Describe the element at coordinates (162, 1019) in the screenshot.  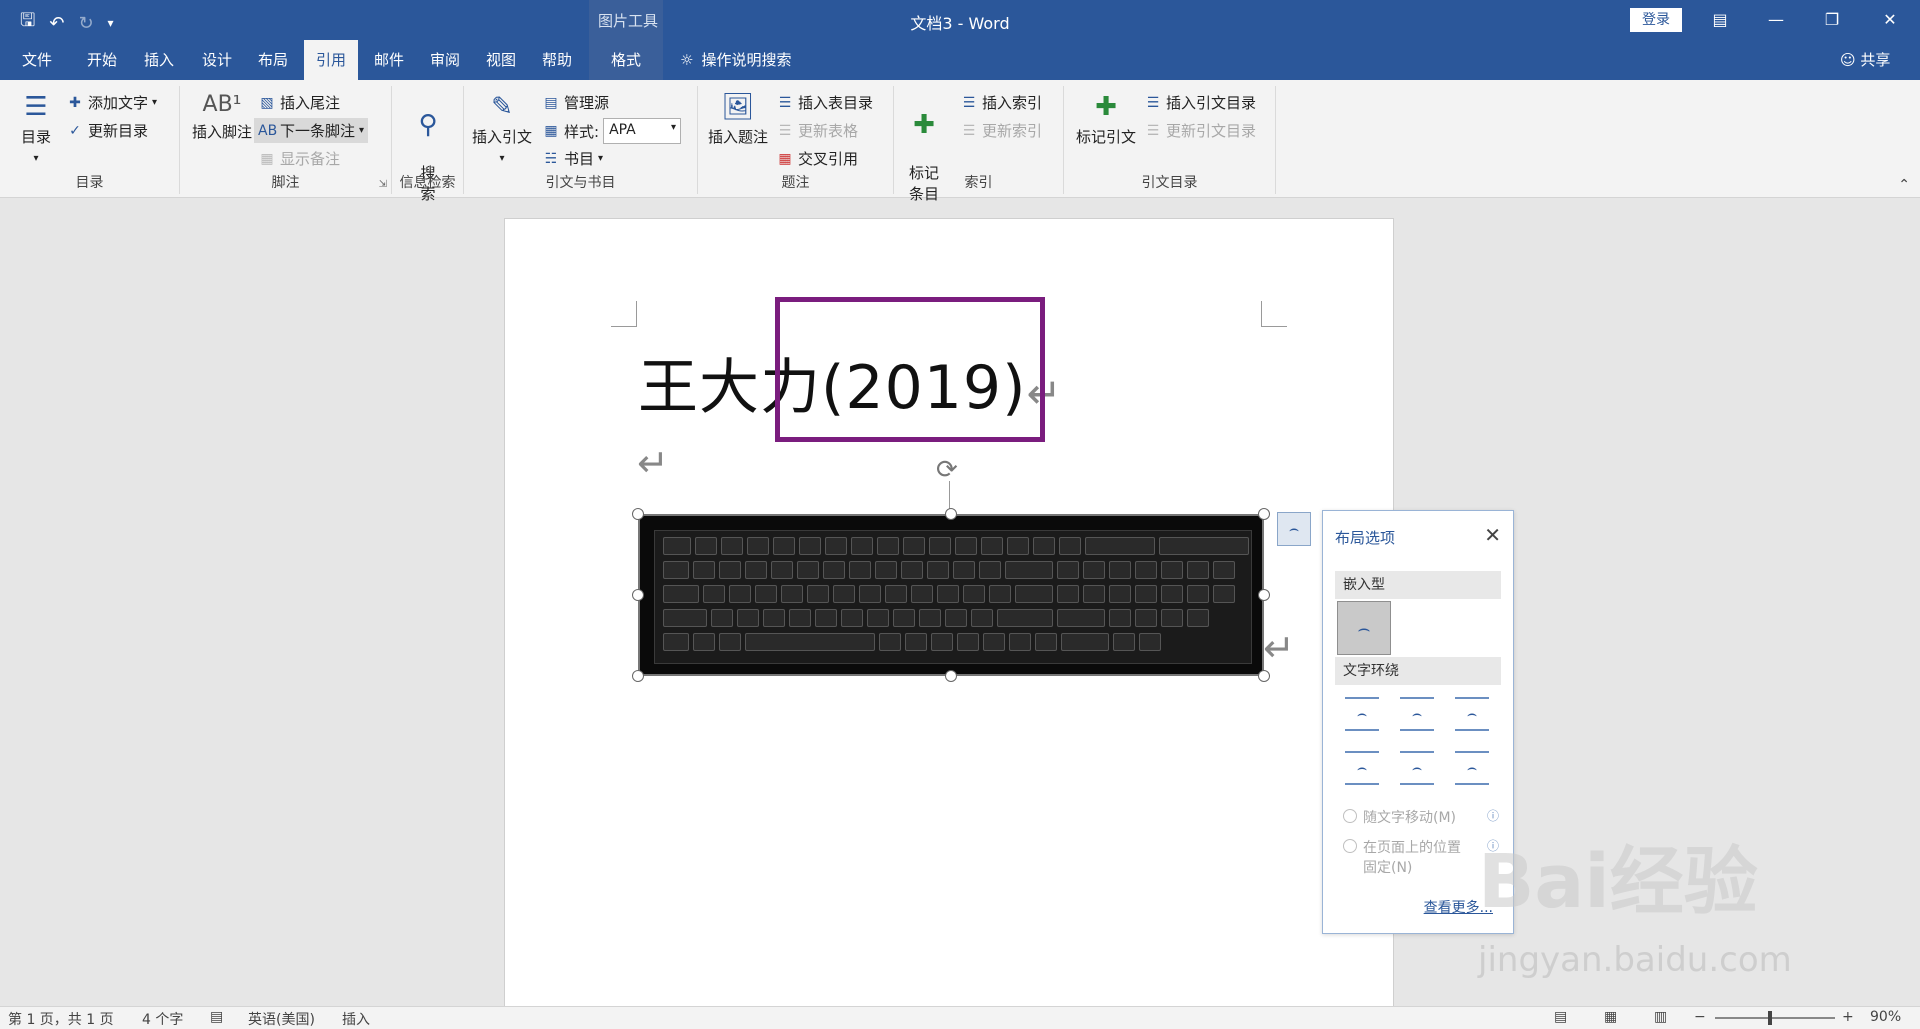
I see `word-count: 4 个字` at that location.